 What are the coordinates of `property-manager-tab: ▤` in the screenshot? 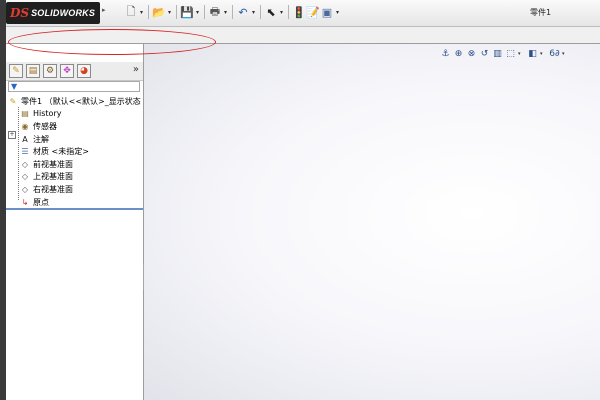 It's located at (33, 71).